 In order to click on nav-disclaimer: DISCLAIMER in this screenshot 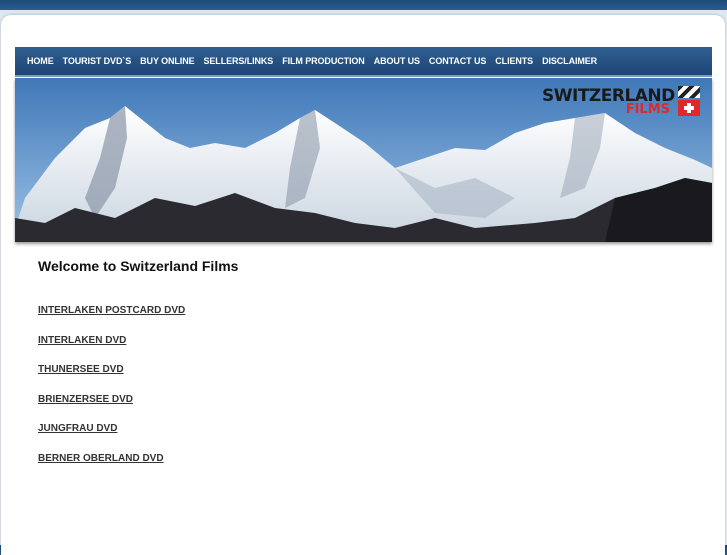, I will do `click(569, 61)`.